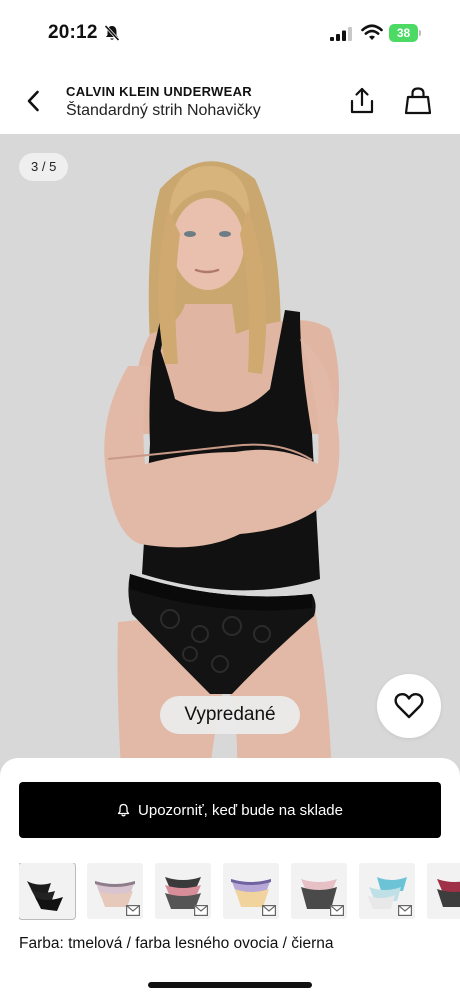 This screenshot has height=997, width=460. What do you see at coordinates (112, 33) in the screenshot?
I see `bell-off-icon` at bounding box center [112, 33].